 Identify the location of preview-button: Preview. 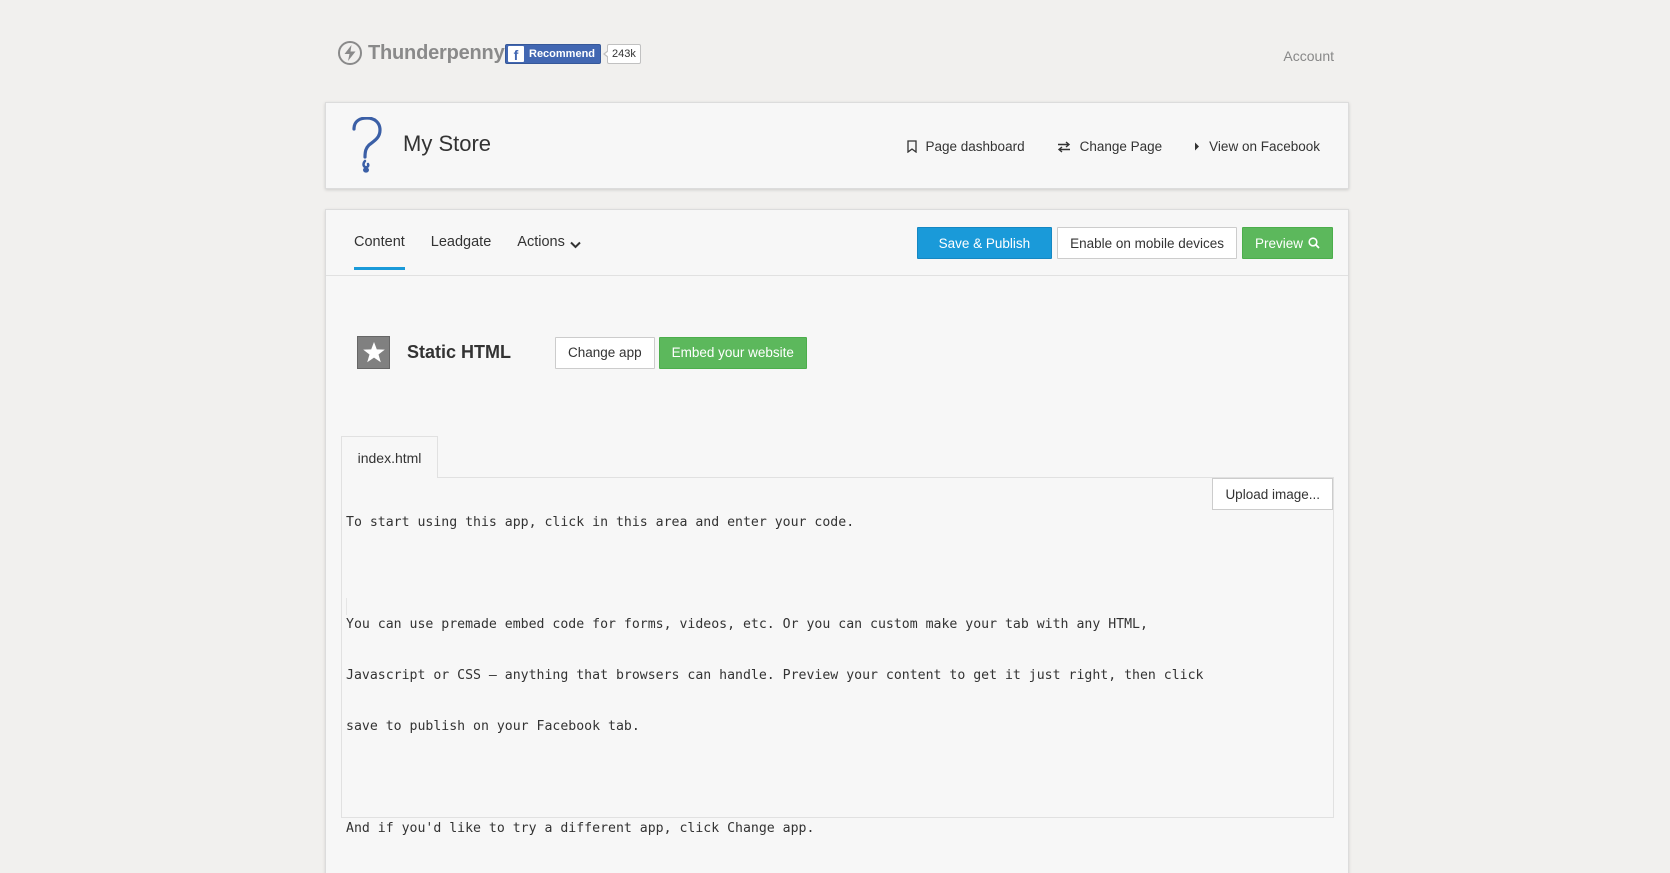
(1287, 243).